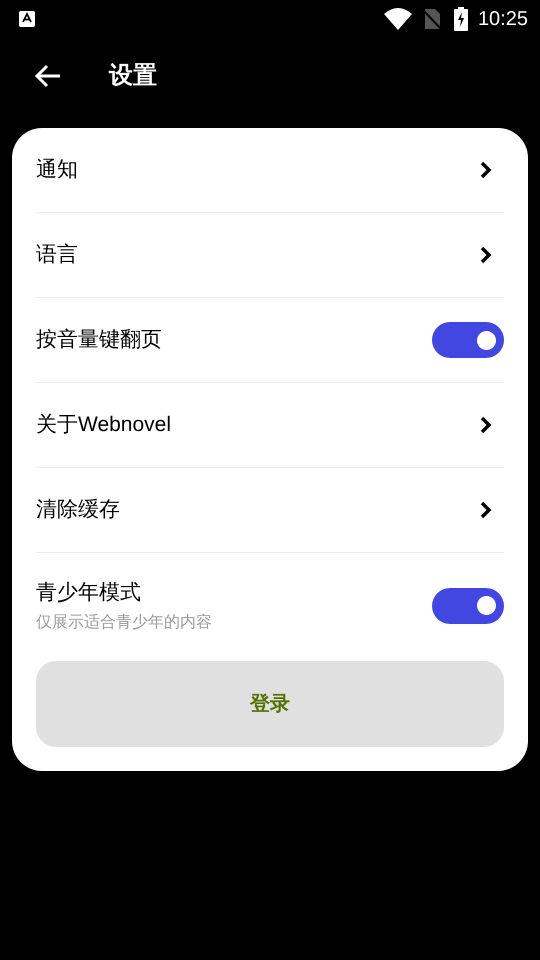  What do you see at coordinates (270, 703) in the screenshot?
I see `login-button: 登录` at bounding box center [270, 703].